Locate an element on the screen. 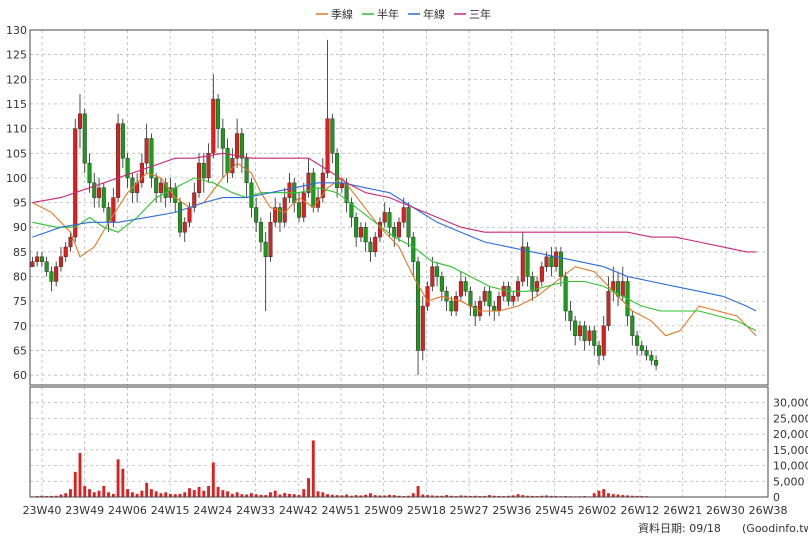  legend: 季線 半年 年線 三年 is located at coordinates (403, 14).